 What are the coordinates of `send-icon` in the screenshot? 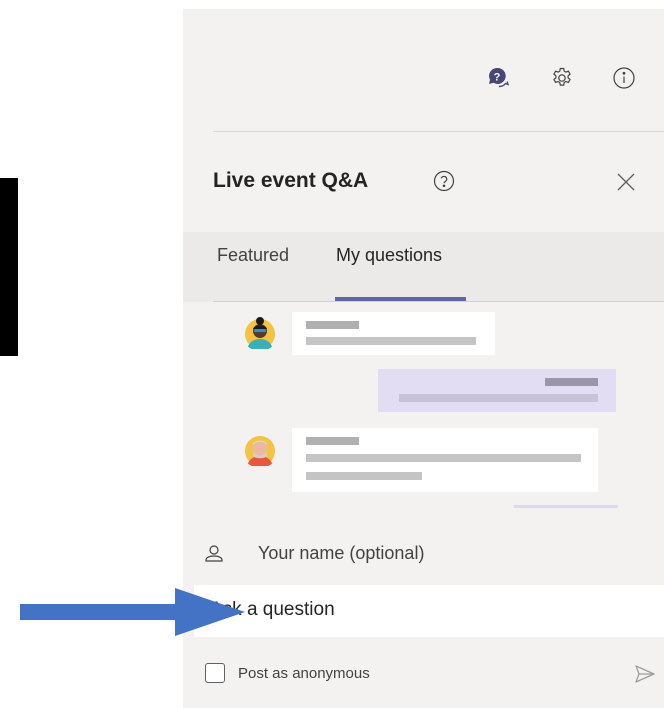 It's located at (645, 674).